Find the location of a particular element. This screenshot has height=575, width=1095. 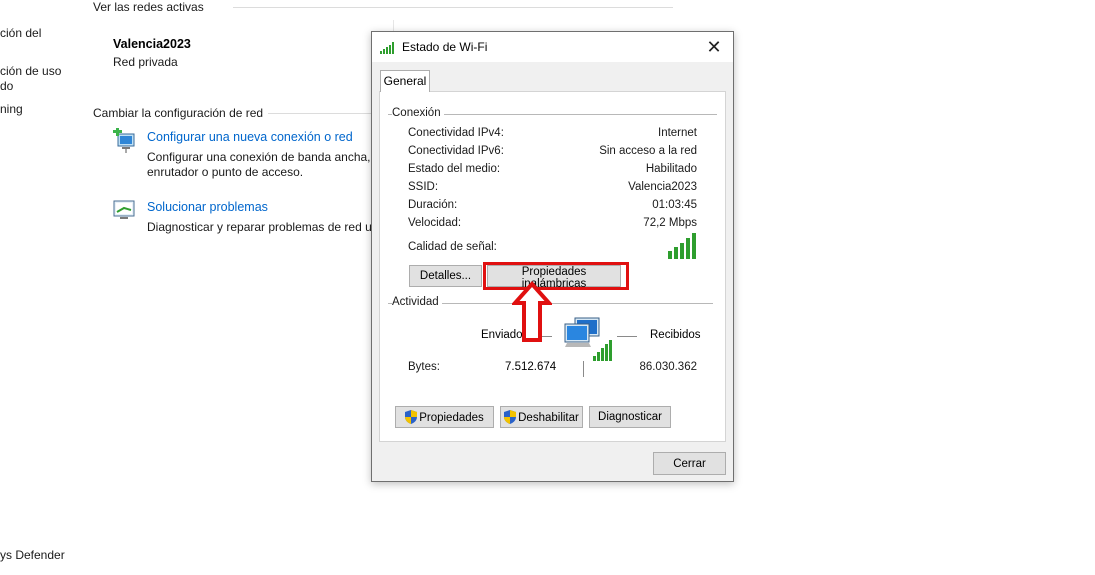

bytes-sent-value: 7.512.674 is located at coordinates (531, 367).